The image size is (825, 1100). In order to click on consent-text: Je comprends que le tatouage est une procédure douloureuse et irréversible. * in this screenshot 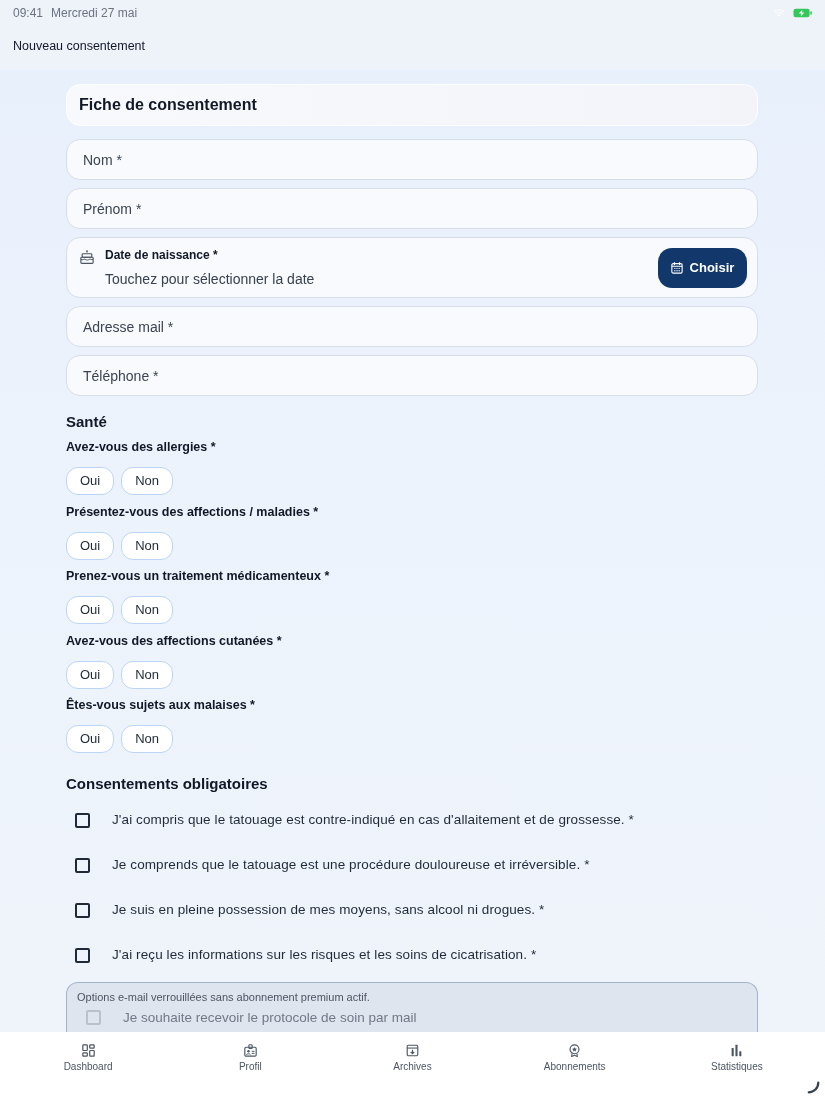, I will do `click(351, 864)`.